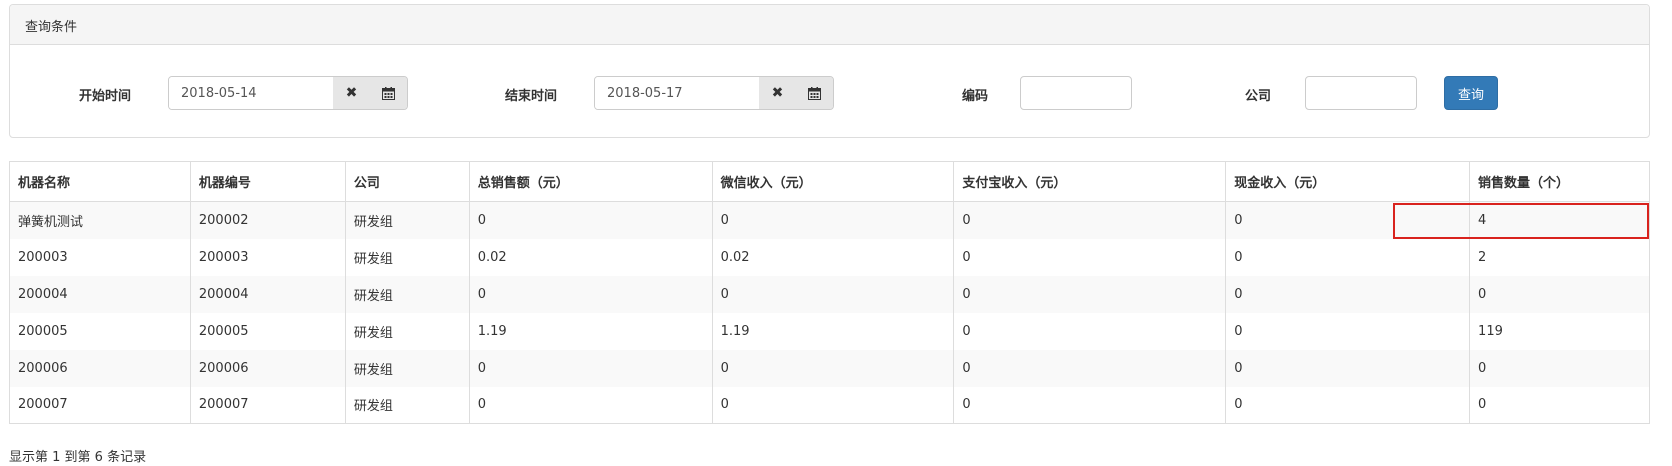  I want to click on pagination-info: 显示第 1 到第 6 条记录, so click(78, 457).